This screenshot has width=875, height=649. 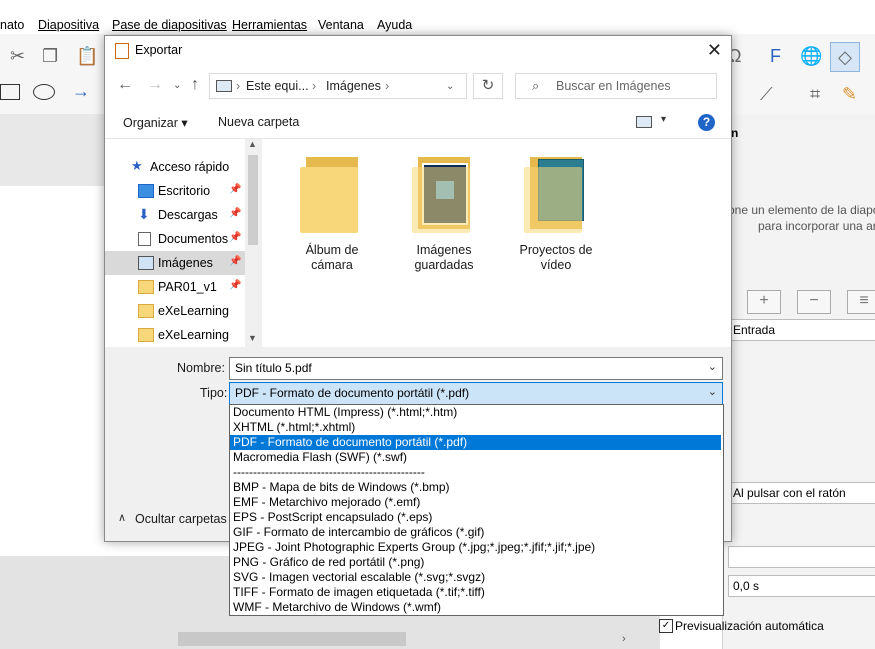 What do you see at coordinates (475, 412) in the screenshot?
I see `type-option: Documento HTML (Impress) (*.html;*.htm)` at bounding box center [475, 412].